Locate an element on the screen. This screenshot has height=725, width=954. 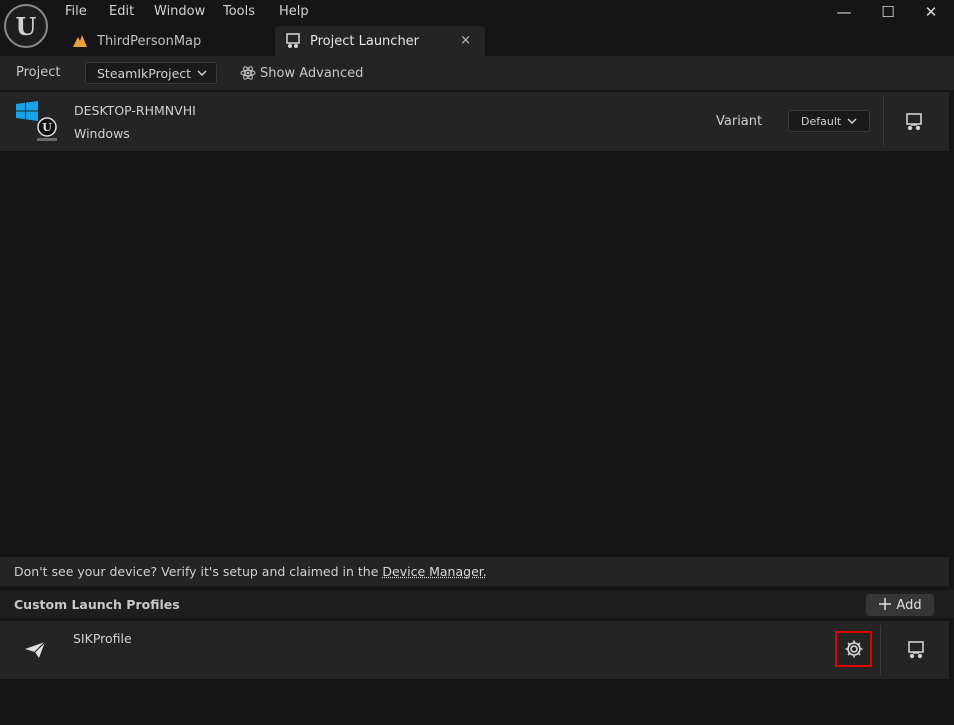
show-advanced-button: Show Advanced is located at coordinates (301, 73).